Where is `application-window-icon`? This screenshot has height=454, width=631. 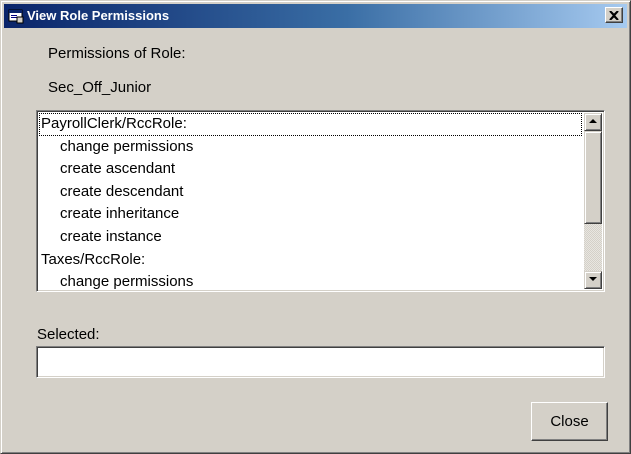 application-window-icon is located at coordinates (16, 16).